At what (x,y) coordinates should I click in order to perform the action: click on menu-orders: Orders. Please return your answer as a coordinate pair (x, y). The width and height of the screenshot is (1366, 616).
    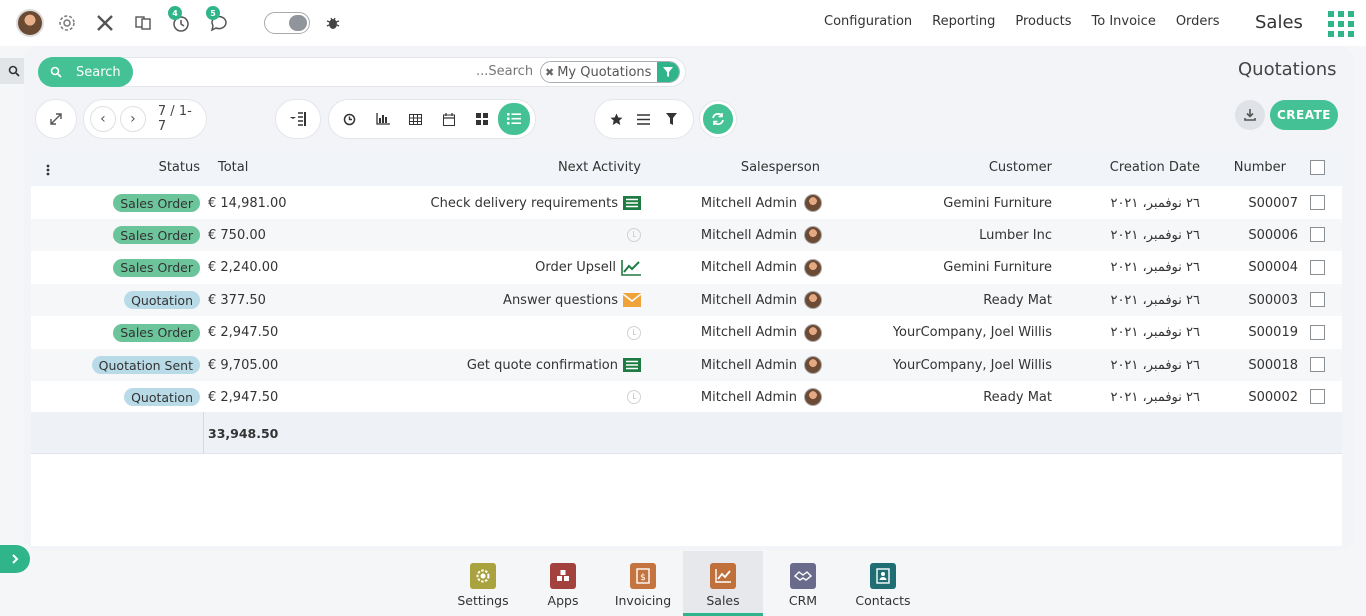
    Looking at the image, I should click on (1198, 21).